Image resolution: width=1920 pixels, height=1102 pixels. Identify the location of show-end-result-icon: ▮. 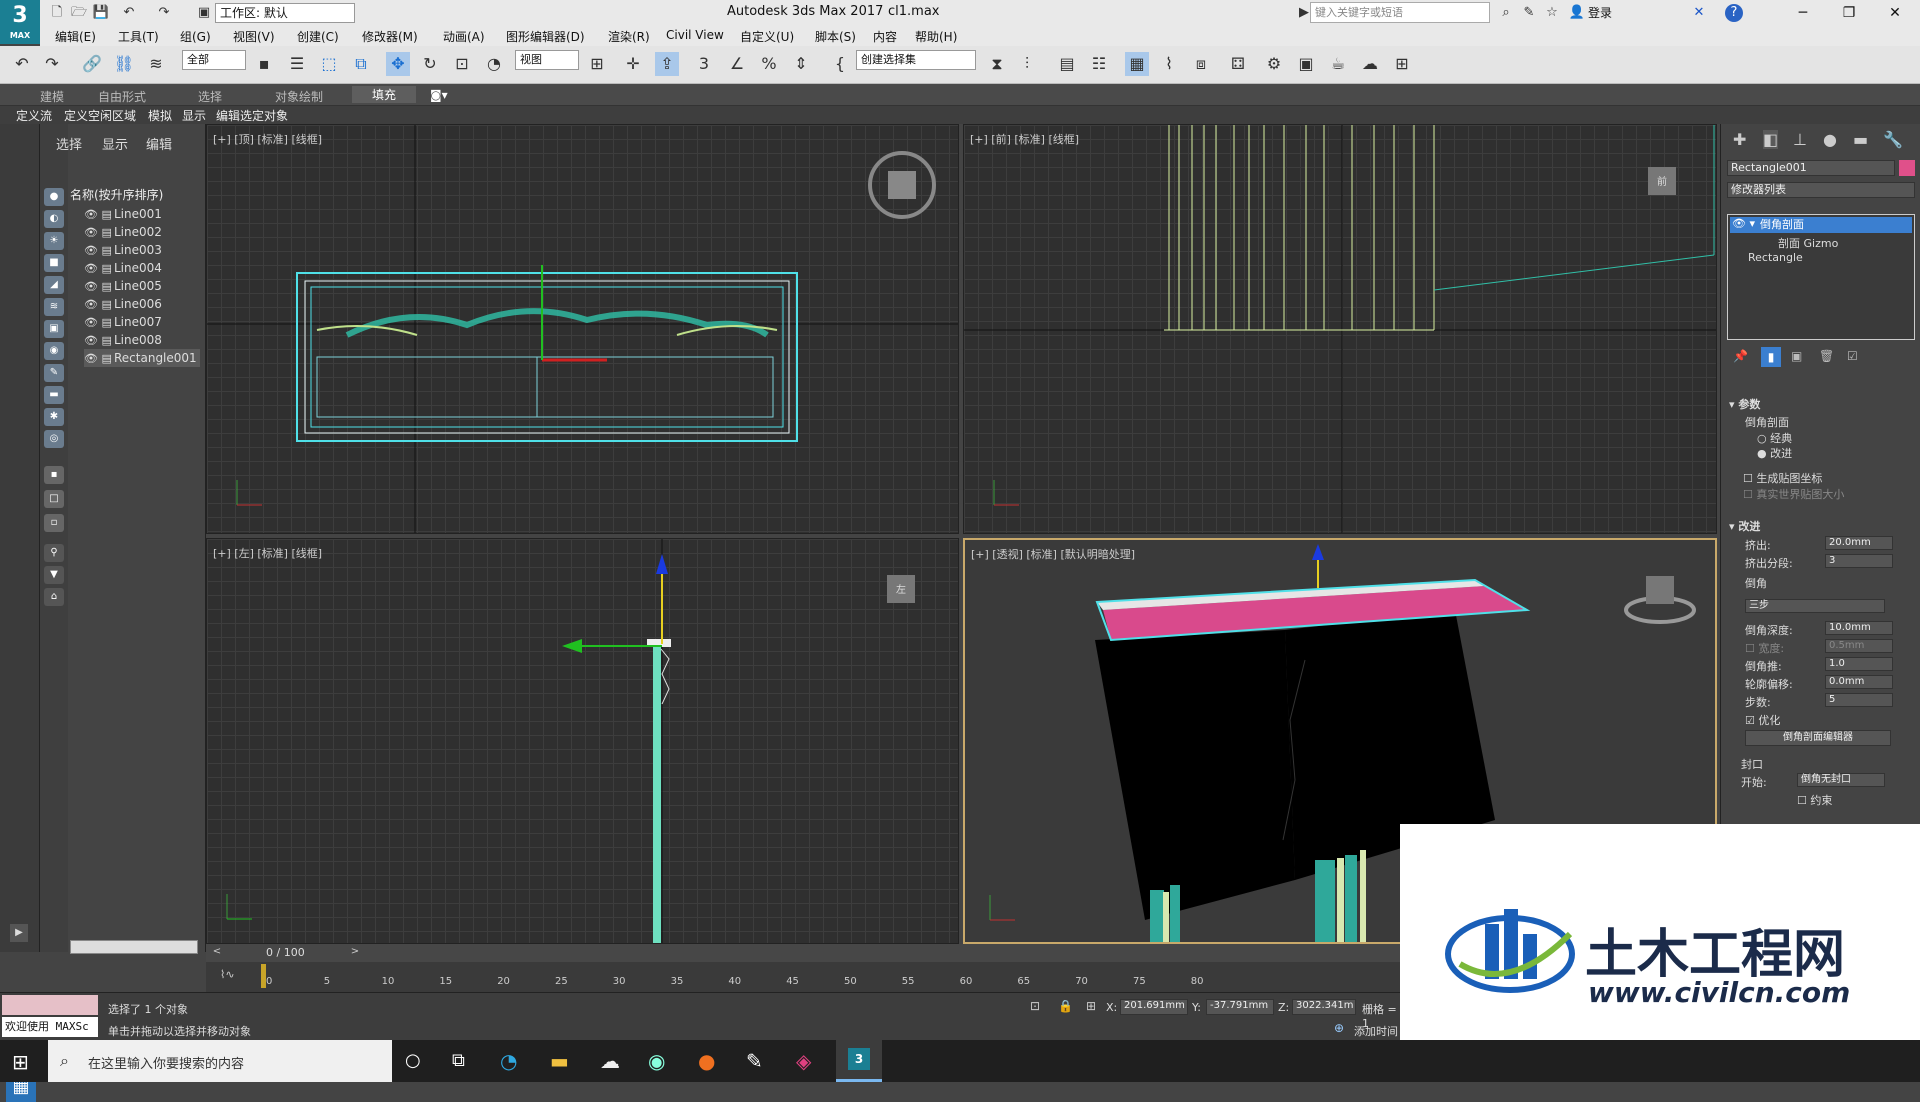
(1771, 357).